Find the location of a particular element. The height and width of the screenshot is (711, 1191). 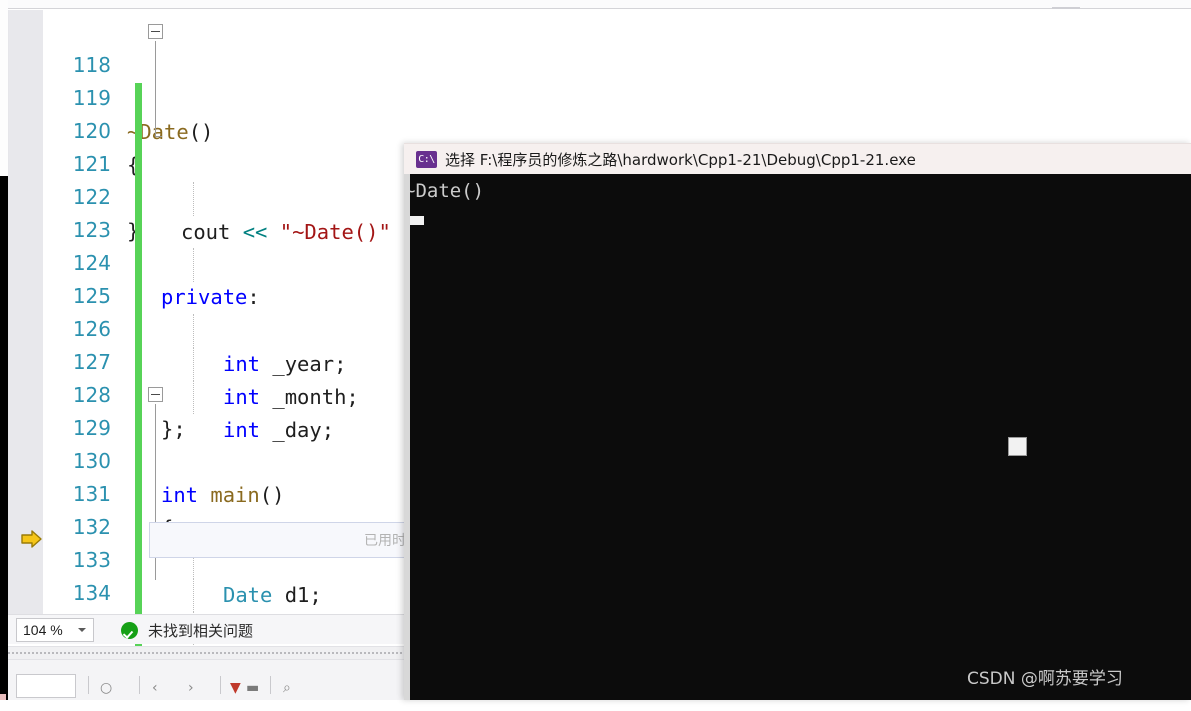

search-input is located at coordinates (46, 686).